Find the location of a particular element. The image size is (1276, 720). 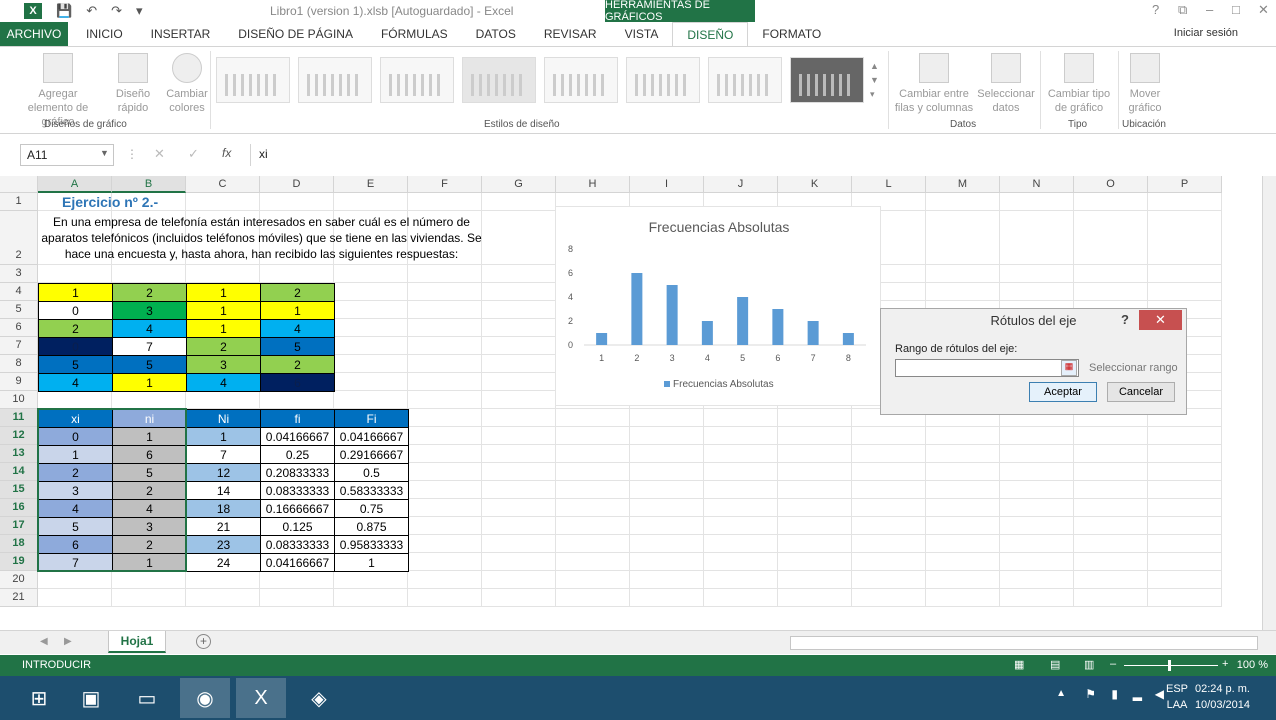

row-header-17: 17 is located at coordinates (19, 526).